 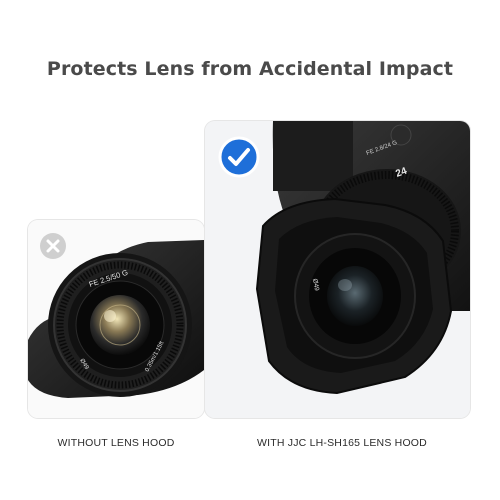 What do you see at coordinates (239, 157) in the screenshot?
I see `checkmark-icon` at bounding box center [239, 157].